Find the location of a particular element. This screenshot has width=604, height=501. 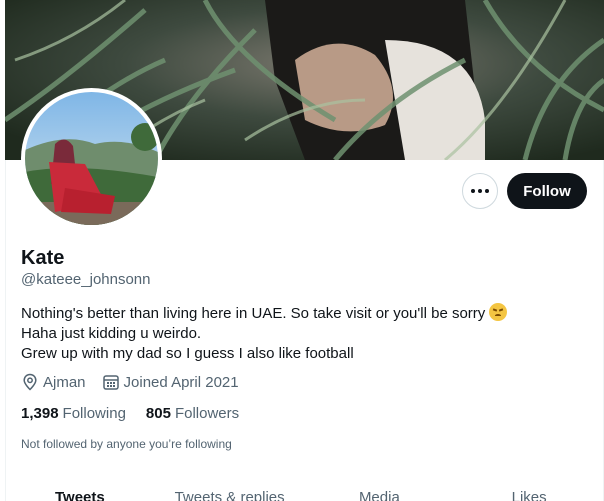

profile-meta: Ajman Joined April 2021 is located at coordinates (138, 382).